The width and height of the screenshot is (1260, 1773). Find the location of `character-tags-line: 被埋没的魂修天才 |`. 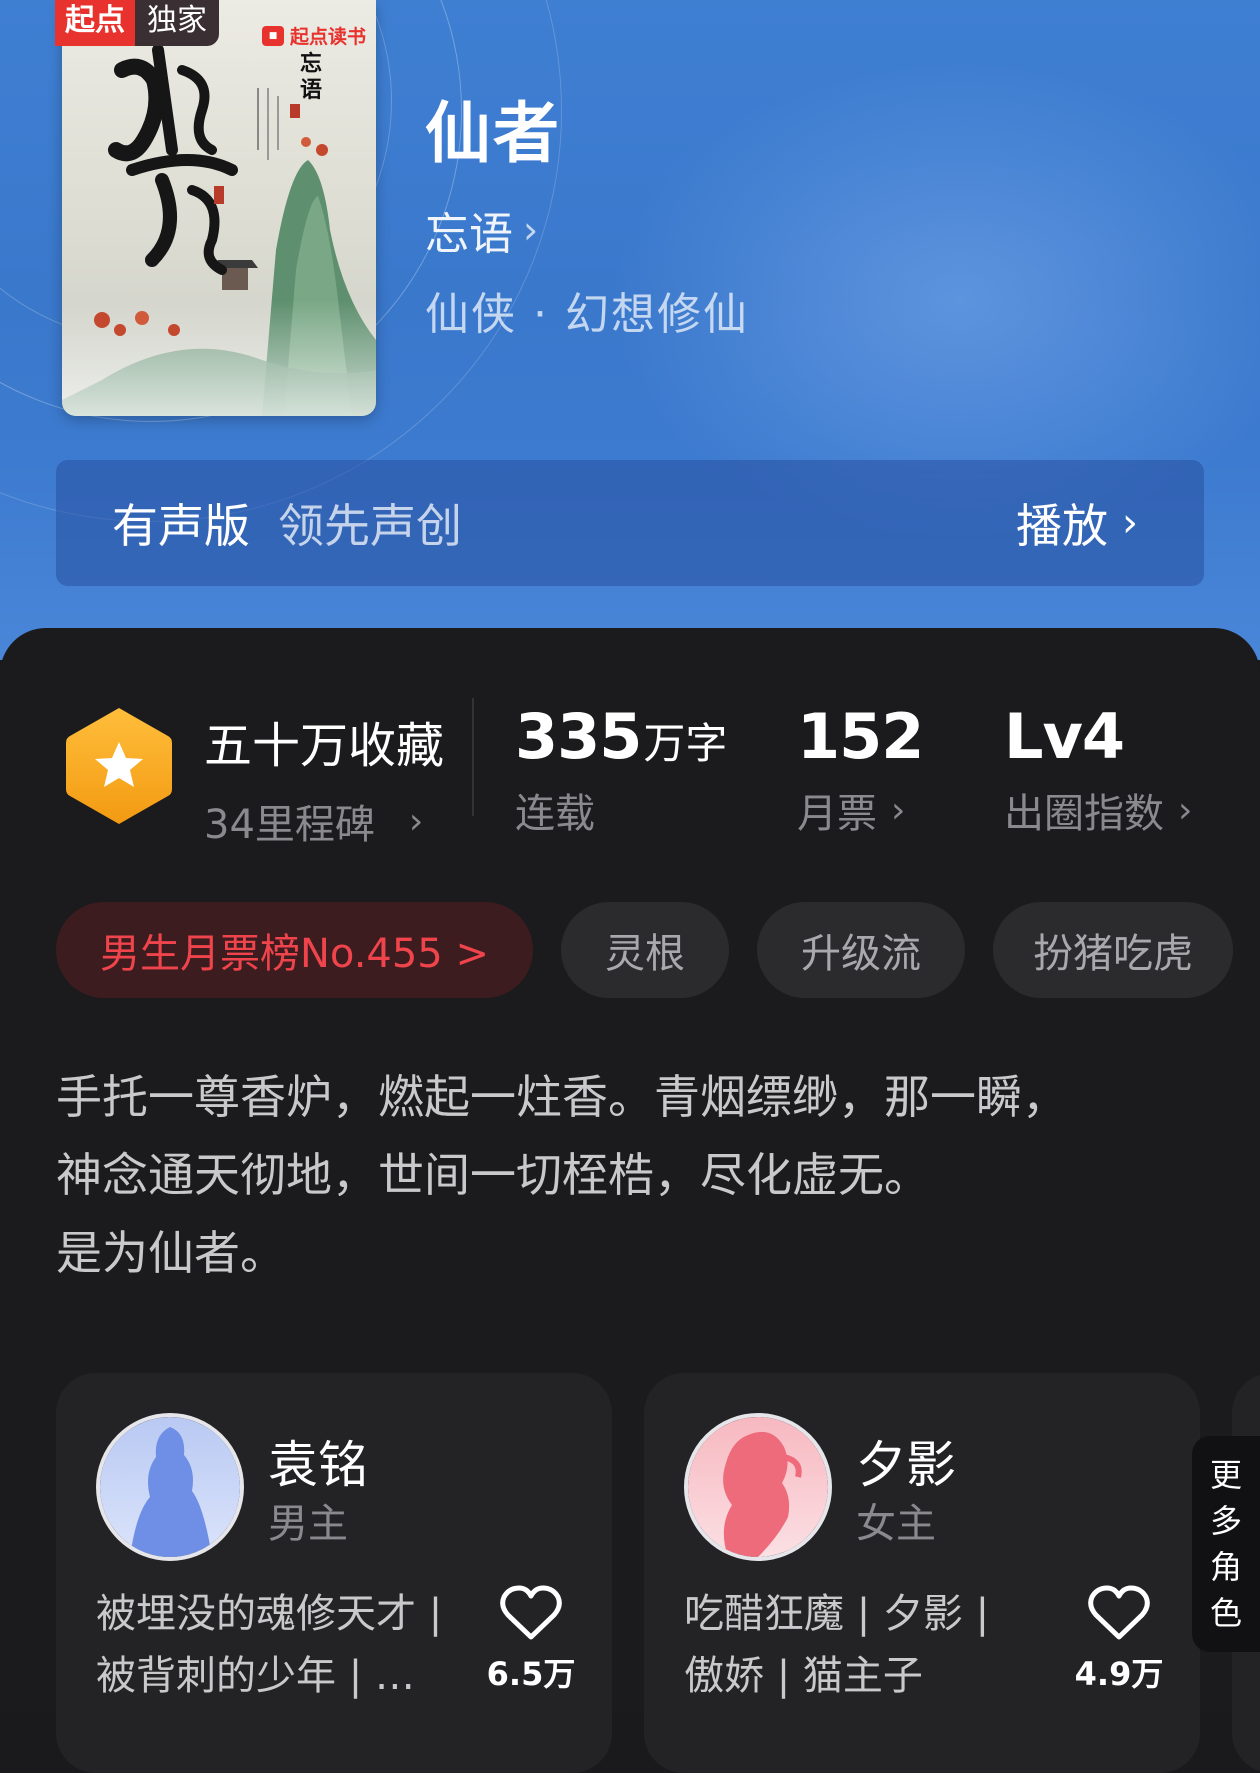

character-tags-line: 被埋没的魂修天才 | is located at coordinates (269, 1614).